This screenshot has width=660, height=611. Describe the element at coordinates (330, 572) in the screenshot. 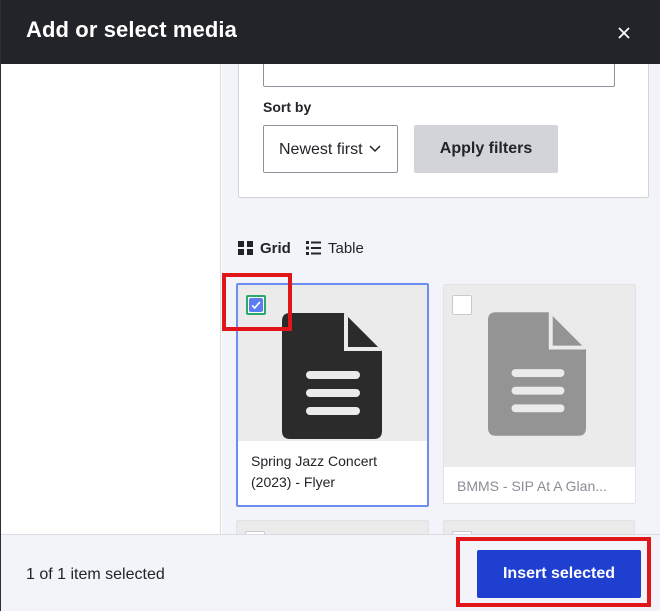

I see `dialog-footer: 1 of 1 item selected Insert selected` at that location.